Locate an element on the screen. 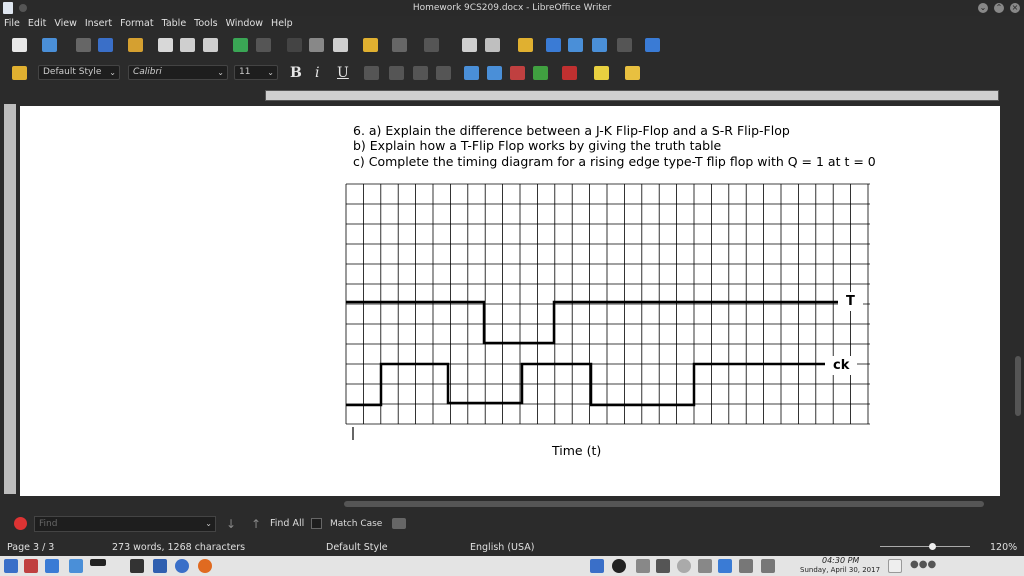 The width and height of the screenshot is (1024, 576). tray-network-icon is located at coordinates (705, 566).